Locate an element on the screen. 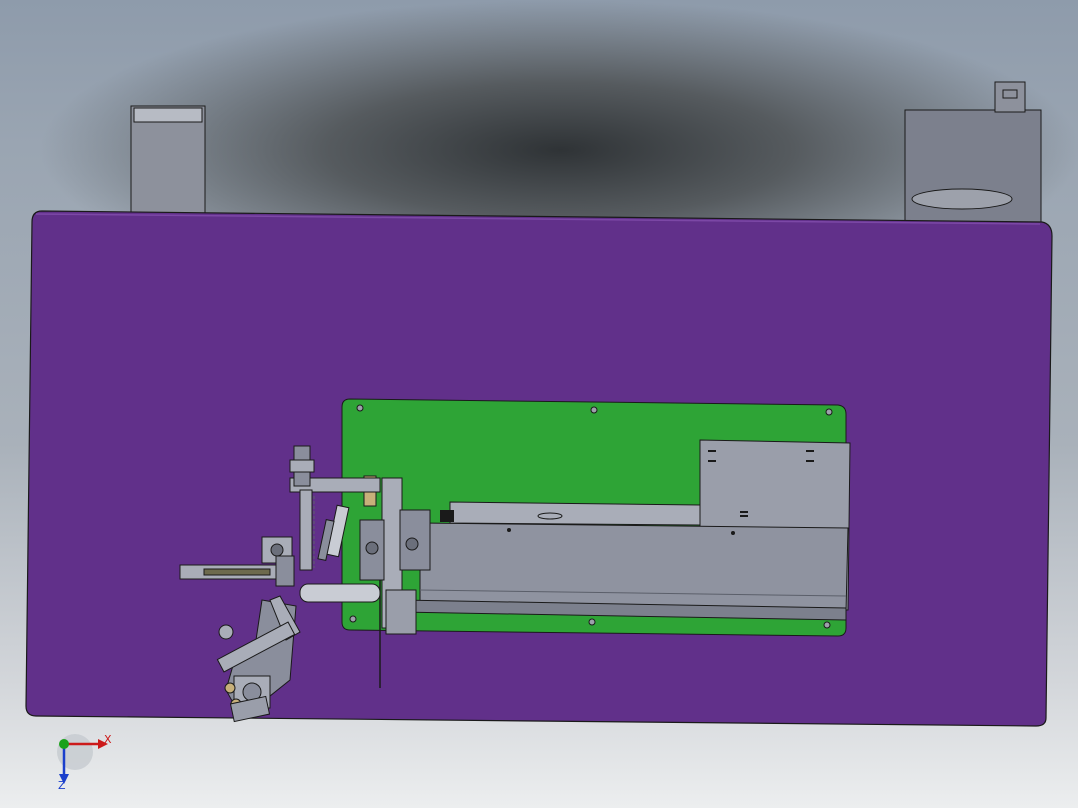 The image size is (1078, 808). y-axis-arrow is located at coordinates (64, 744).